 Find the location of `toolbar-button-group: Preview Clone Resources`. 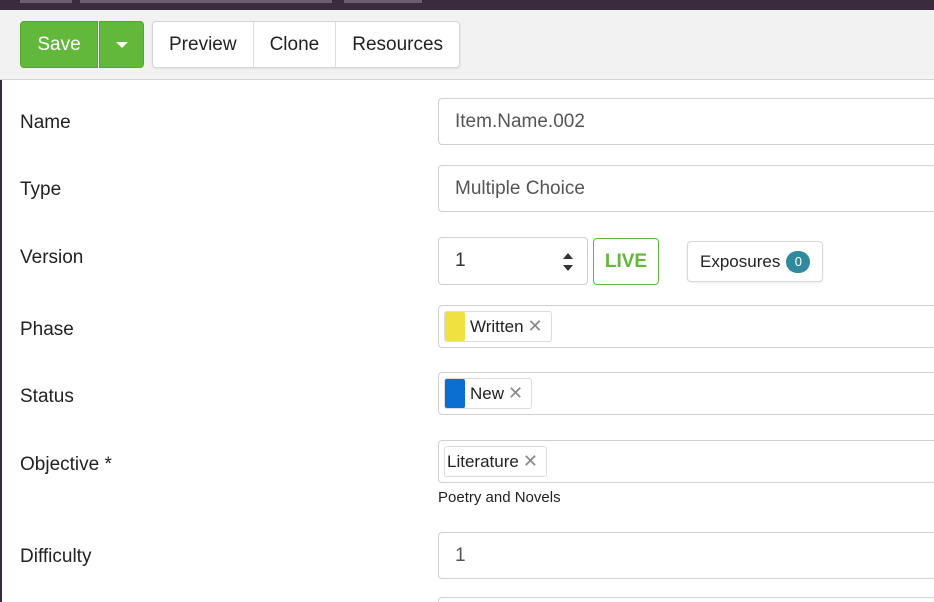

toolbar-button-group: Preview Clone Resources is located at coordinates (306, 44).